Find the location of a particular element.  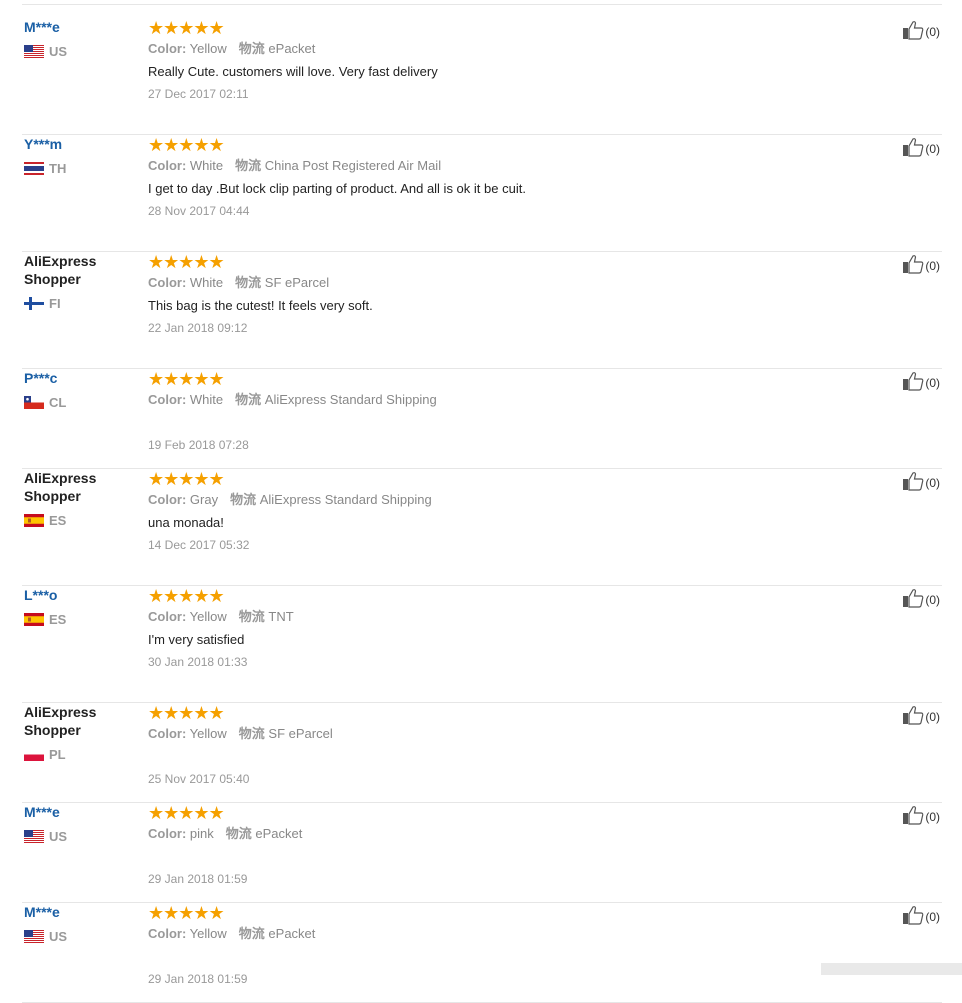

country-code: FI is located at coordinates (55, 303).